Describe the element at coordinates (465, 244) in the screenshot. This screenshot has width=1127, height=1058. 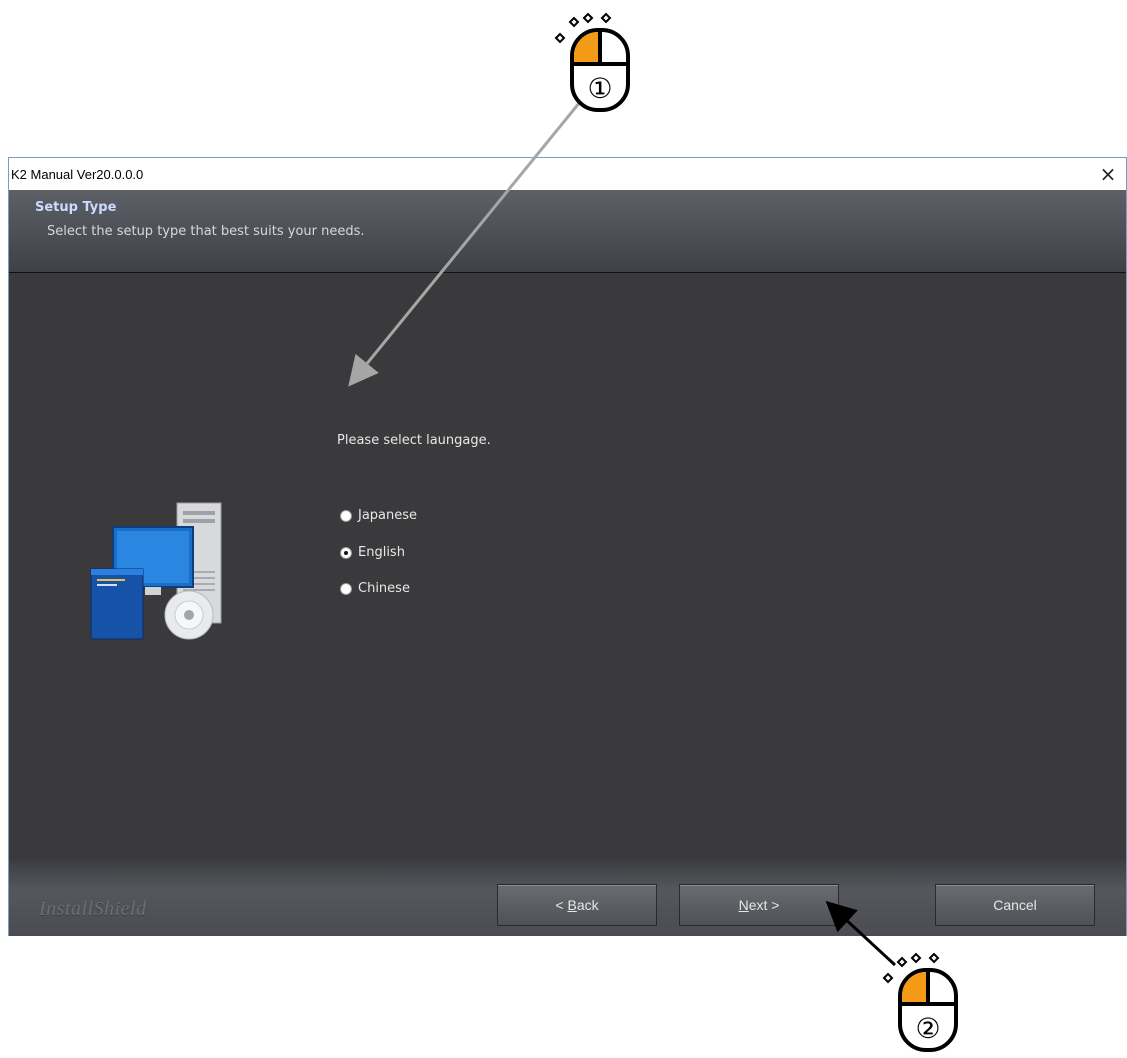
I see `arrow-step1` at that location.